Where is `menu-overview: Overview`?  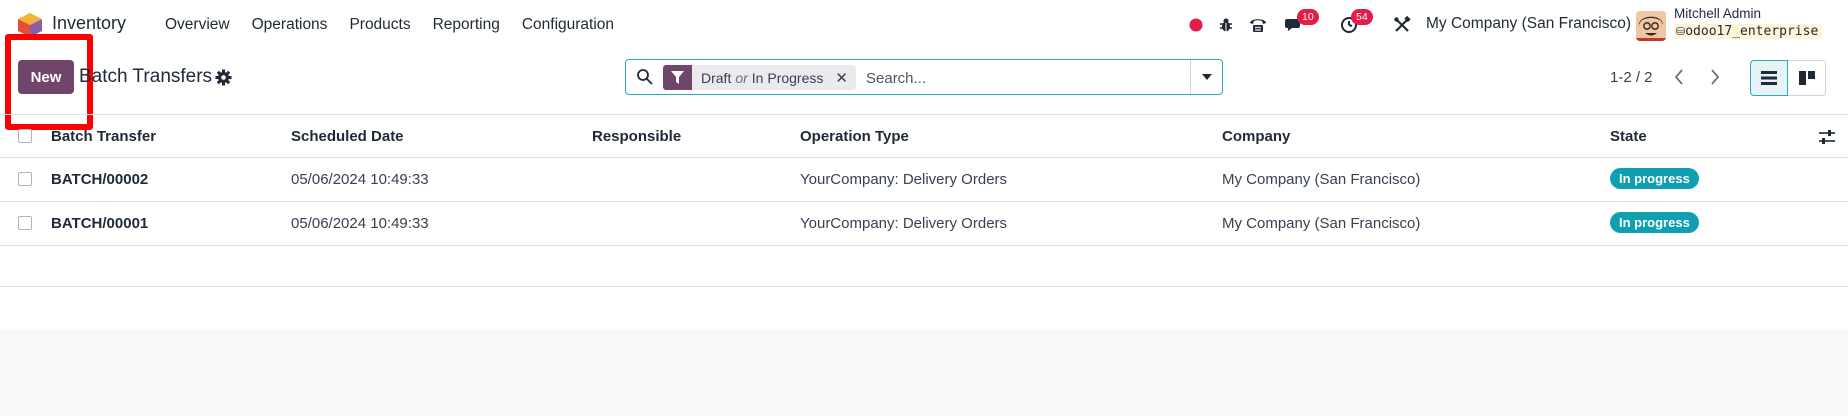 menu-overview: Overview is located at coordinates (197, 25).